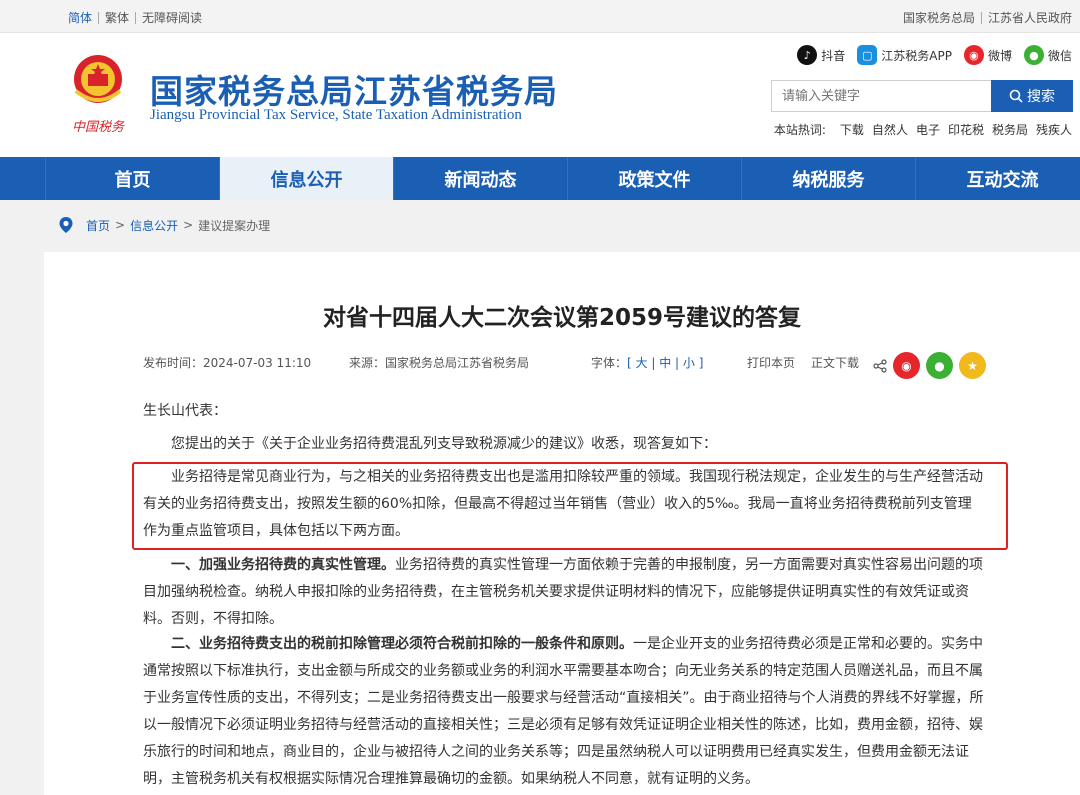 The width and height of the screenshot is (1080, 795). What do you see at coordinates (283, 565) in the screenshot?
I see `paragraph-2-heading: 一、加强业务招待费的真实性管理。` at bounding box center [283, 565].